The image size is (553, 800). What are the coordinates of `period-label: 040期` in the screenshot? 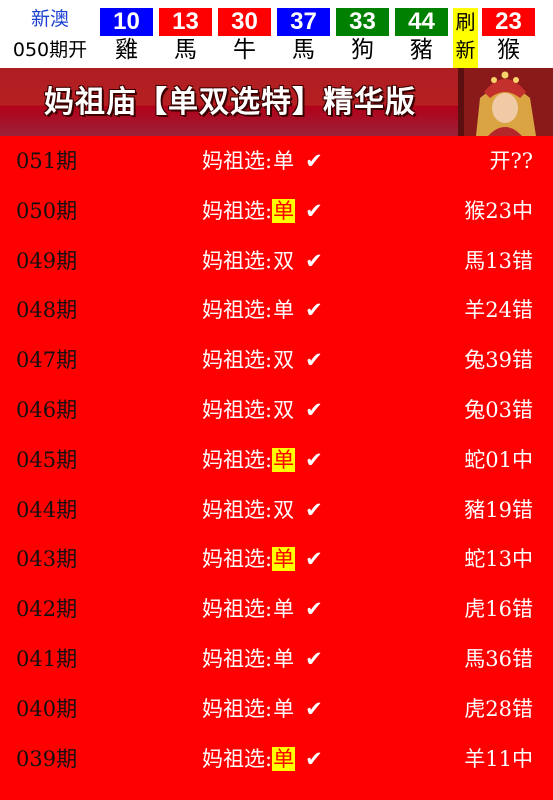 It's located at (47, 708).